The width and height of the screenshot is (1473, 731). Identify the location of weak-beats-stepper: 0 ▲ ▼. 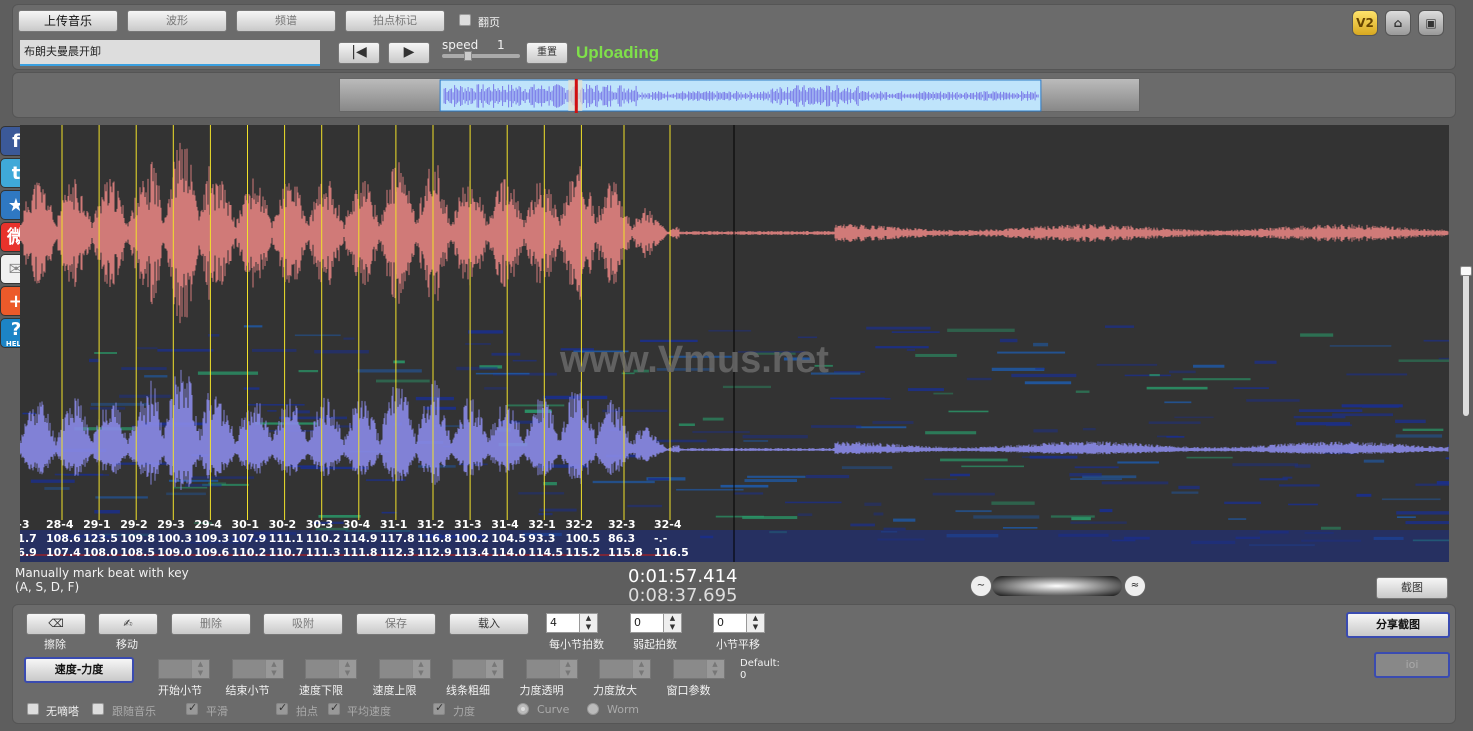
(656, 623).